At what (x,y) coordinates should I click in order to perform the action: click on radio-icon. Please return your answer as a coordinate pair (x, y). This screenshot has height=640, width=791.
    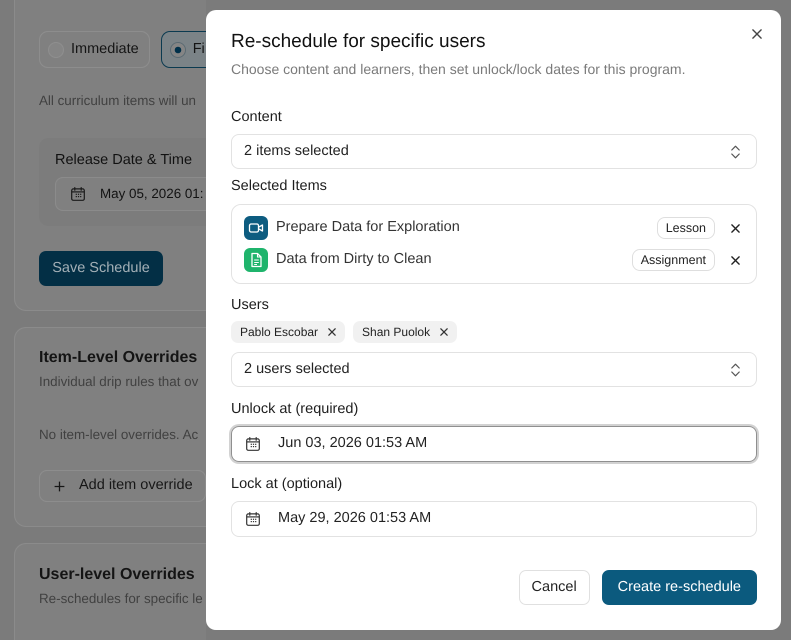
    Looking at the image, I should click on (178, 50).